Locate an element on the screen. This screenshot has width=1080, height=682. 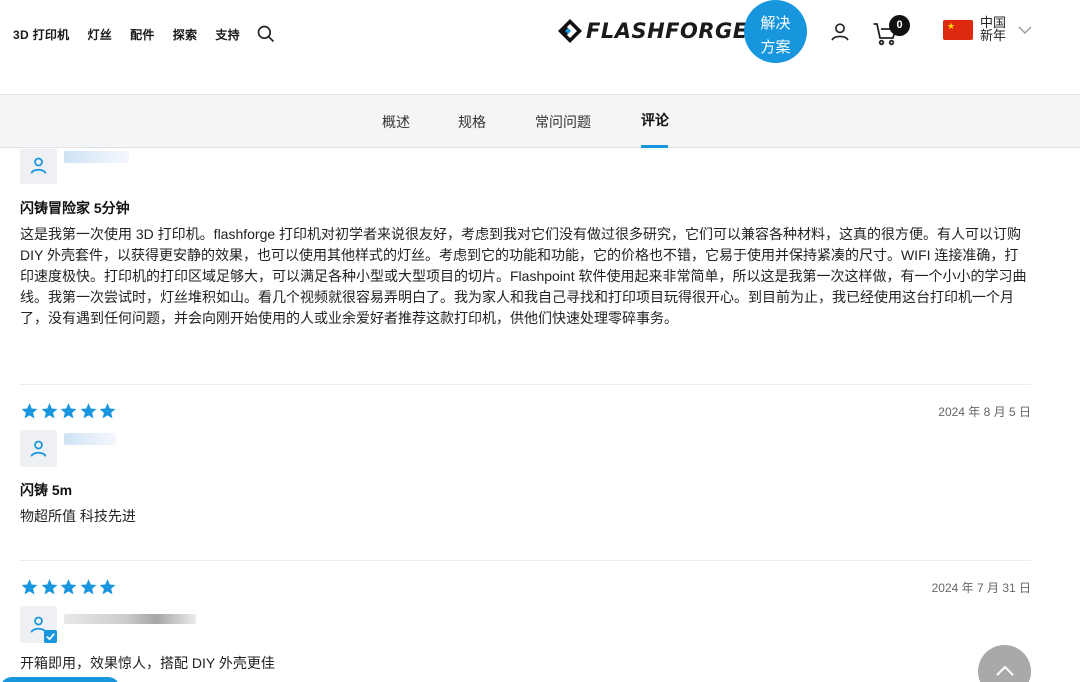
cart-count-badge: 0 is located at coordinates (899, 25).